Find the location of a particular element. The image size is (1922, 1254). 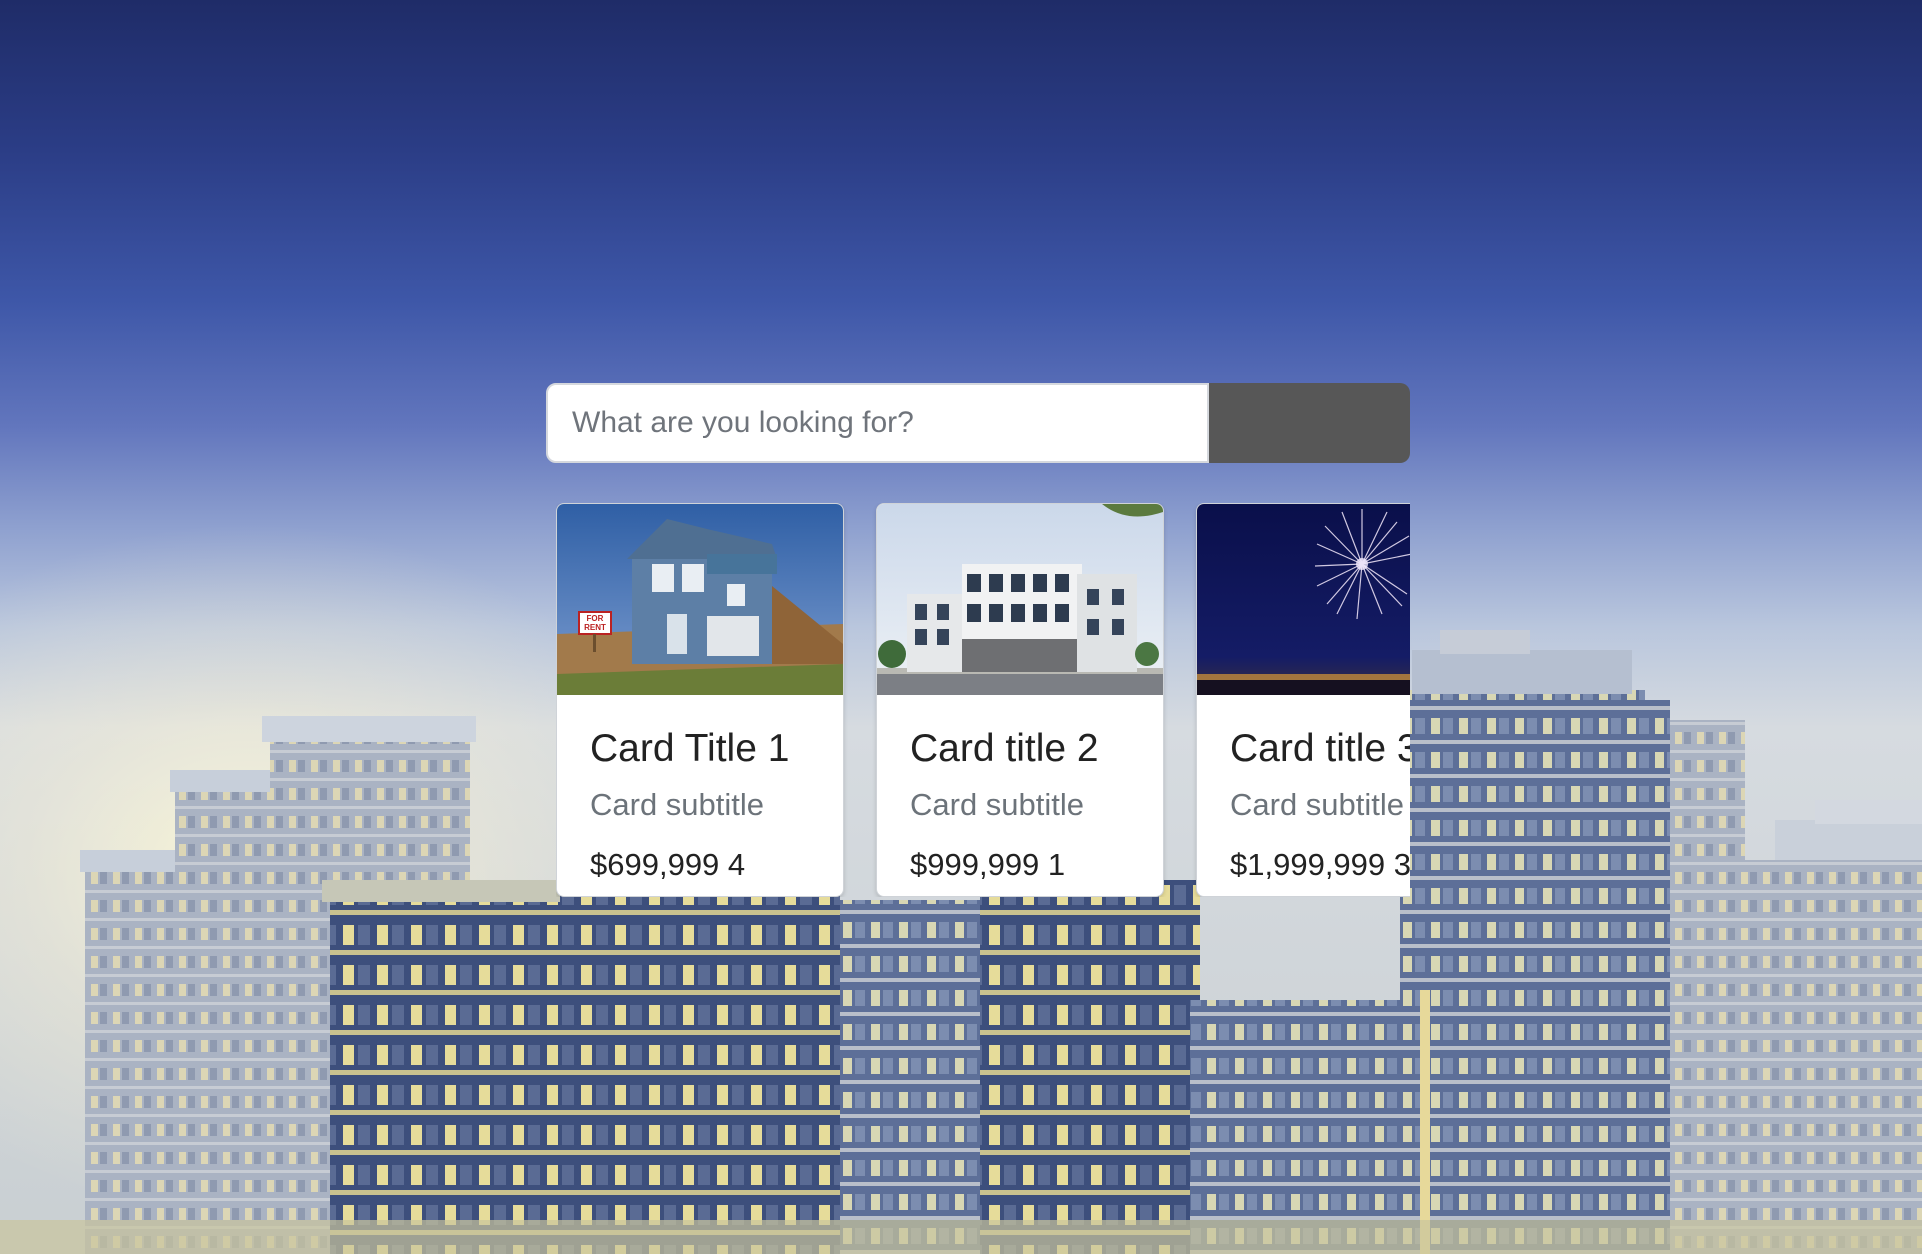

card-price: $699,999 4 is located at coordinates (668, 864).